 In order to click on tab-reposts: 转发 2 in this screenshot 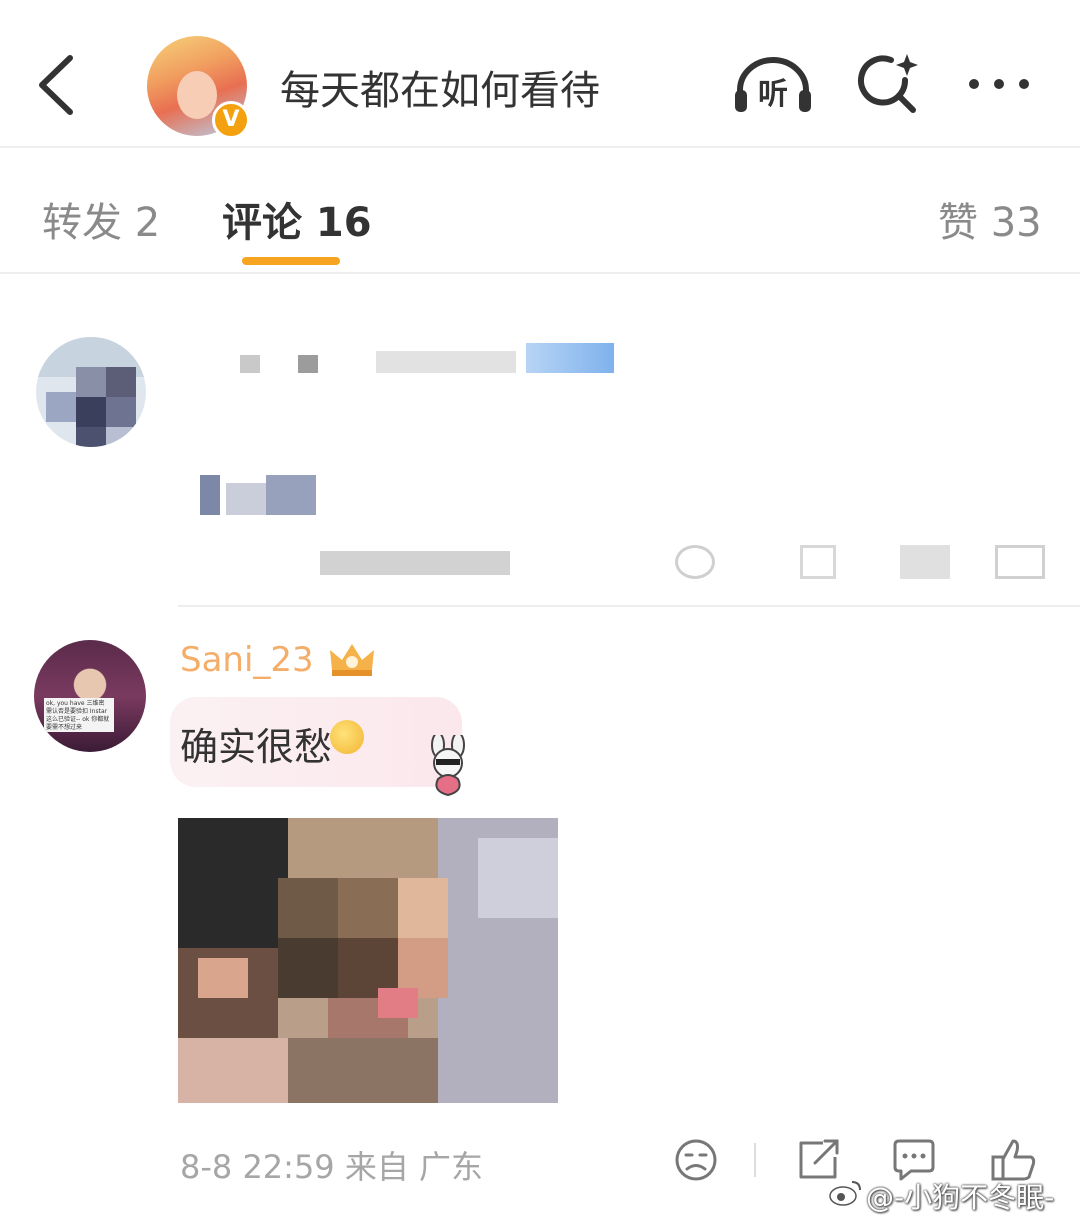, I will do `click(101, 219)`.